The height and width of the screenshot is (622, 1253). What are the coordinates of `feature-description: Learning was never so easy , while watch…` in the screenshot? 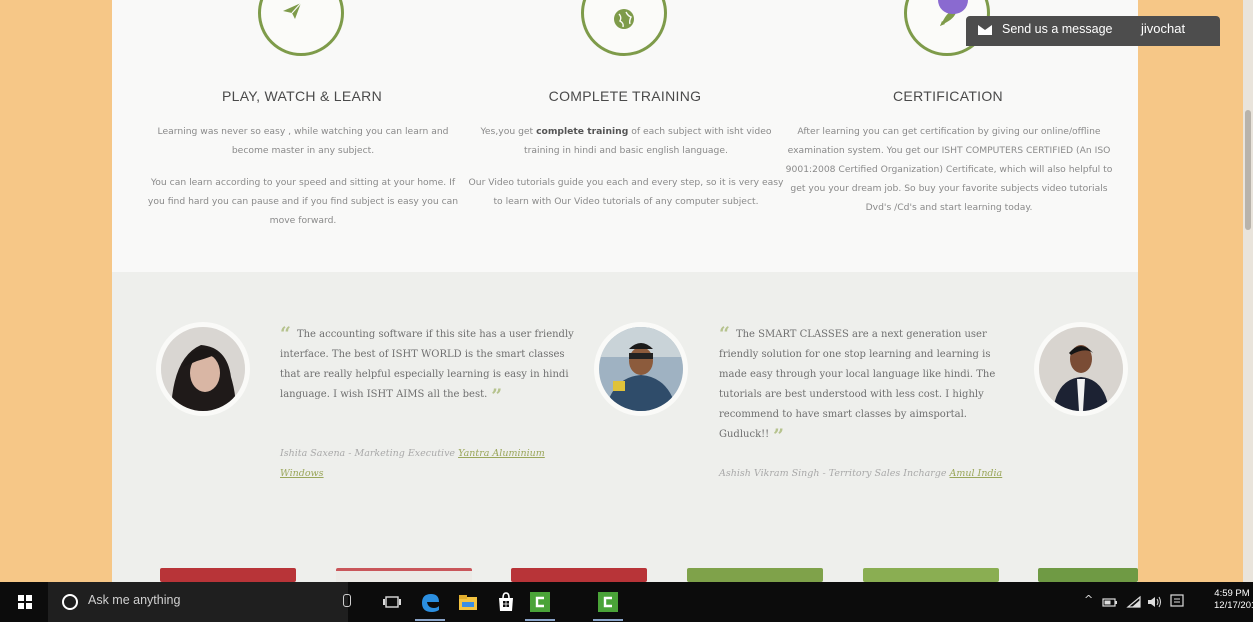 It's located at (303, 182).